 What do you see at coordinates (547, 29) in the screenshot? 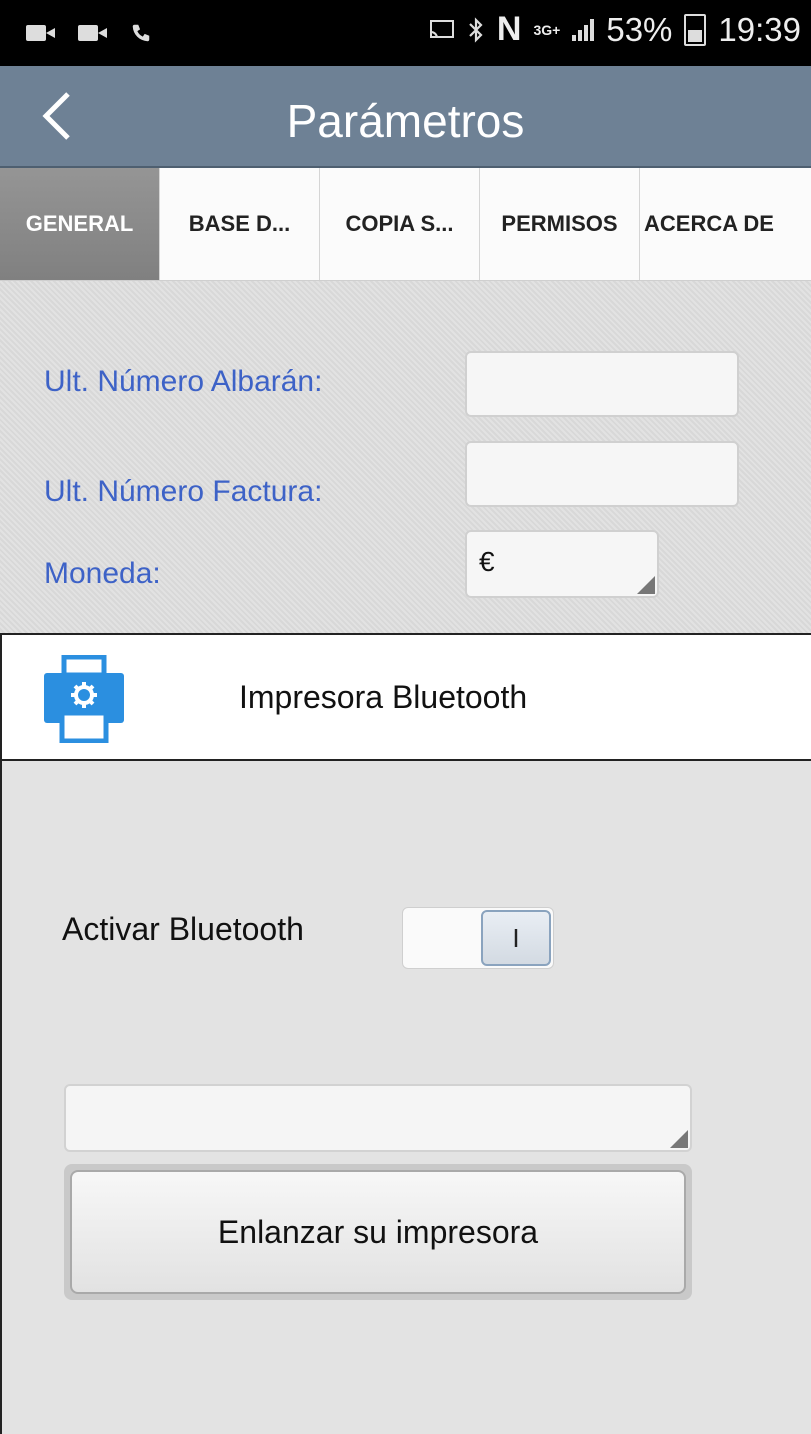
I see `network-type: 3G+` at bounding box center [547, 29].